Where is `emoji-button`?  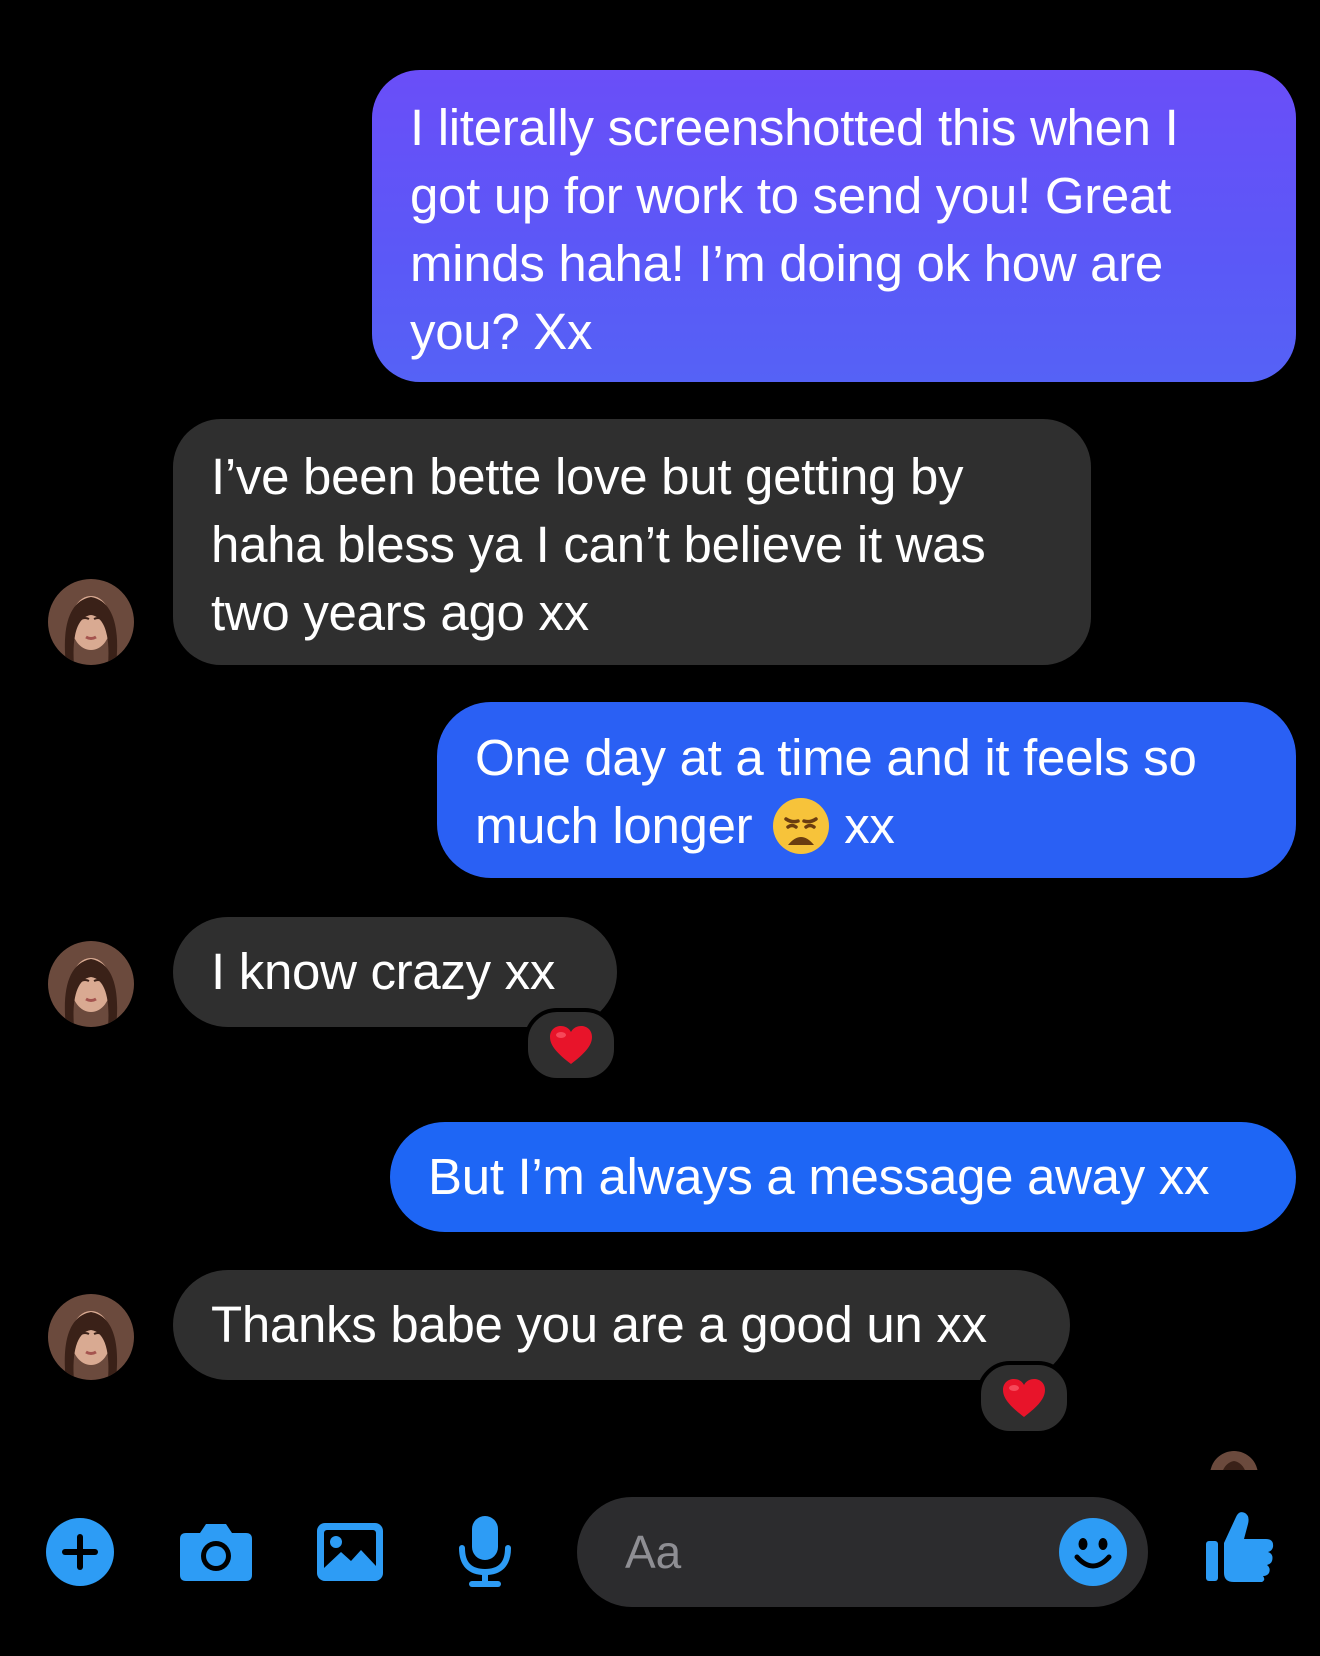 emoji-button is located at coordinates (1093, 1552).